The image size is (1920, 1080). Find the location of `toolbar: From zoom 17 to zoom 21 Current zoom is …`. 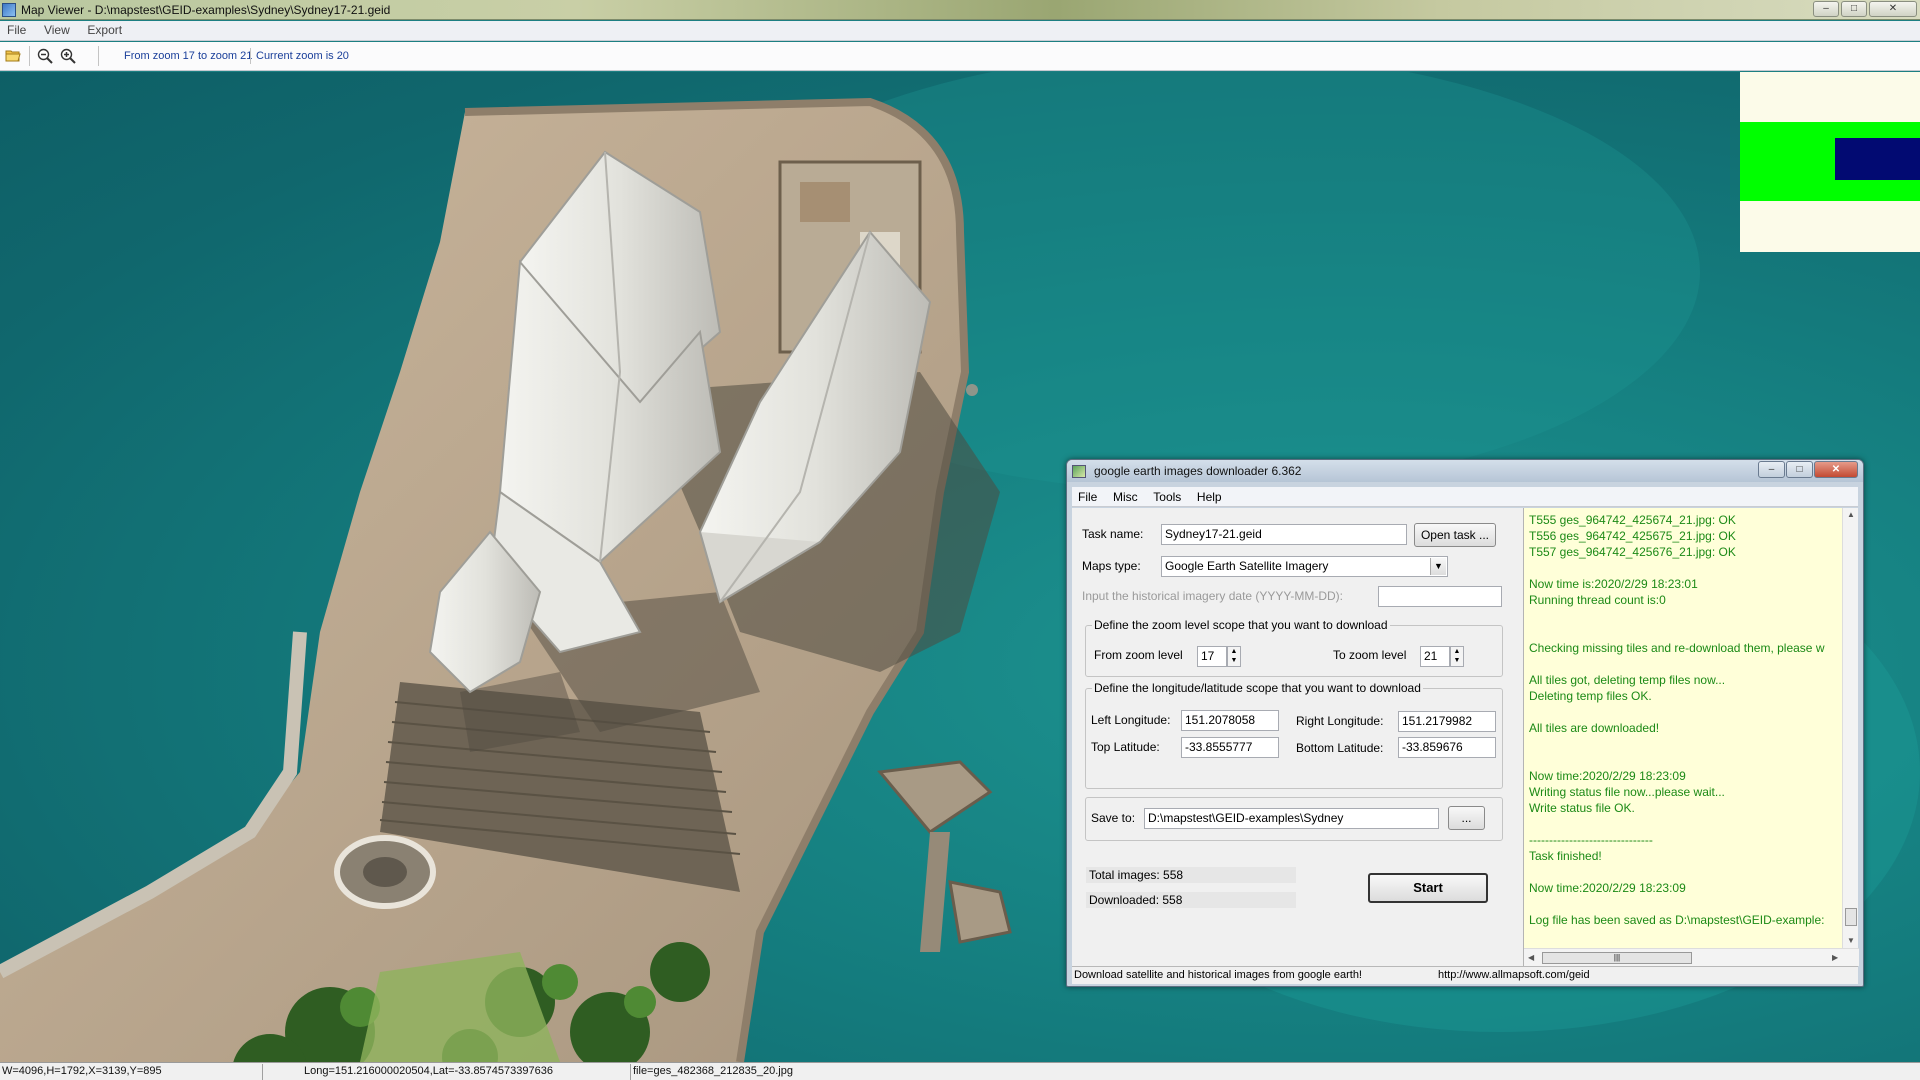

toolbar: From zoom 17 to zoom 21 Current zoom is … is located at coordinates (960, 56).